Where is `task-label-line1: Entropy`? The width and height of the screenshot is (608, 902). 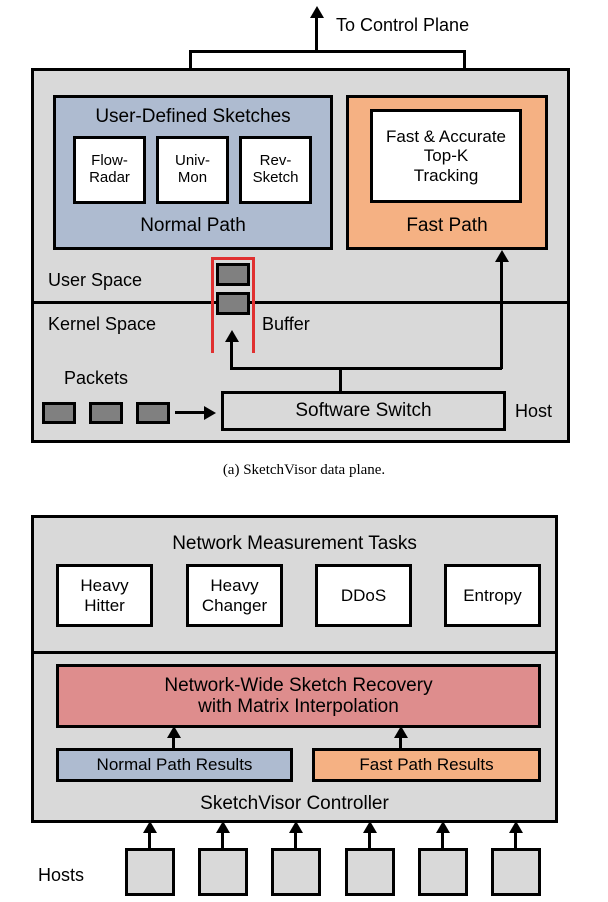
task-label-line1: Entropy is located at coordinates (492, 595).